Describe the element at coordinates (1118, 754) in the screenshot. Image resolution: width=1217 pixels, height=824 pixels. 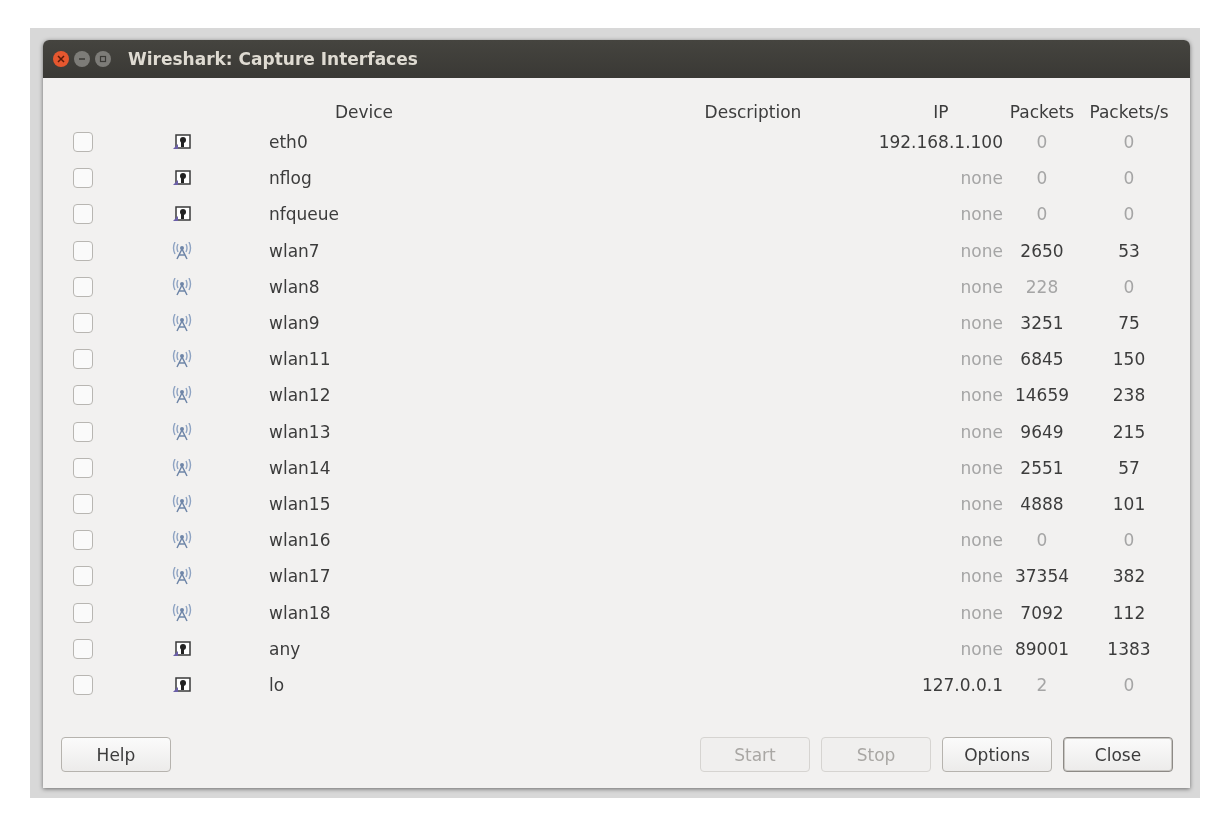
I see `dialog-button: Close` at that location.